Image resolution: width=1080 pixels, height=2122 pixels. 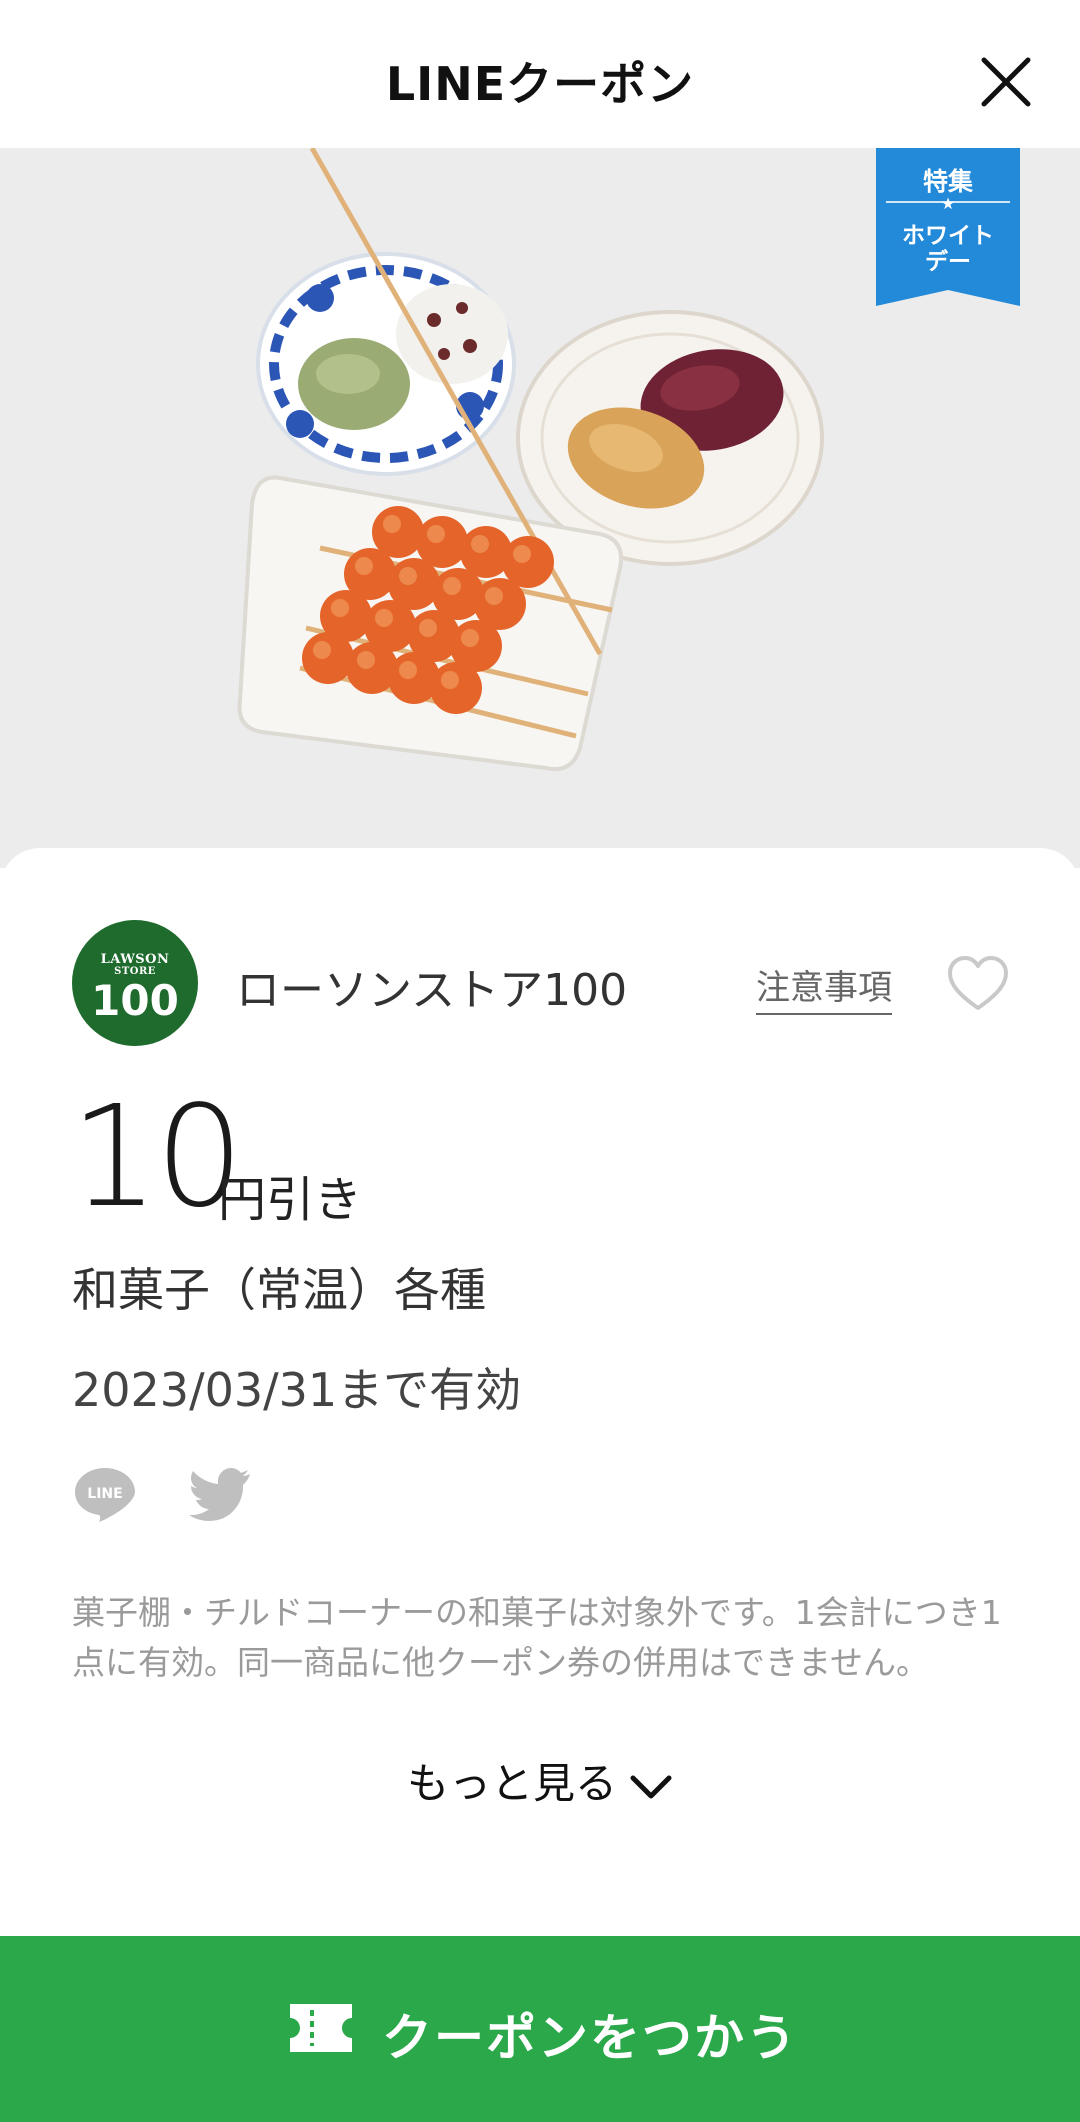 I want to click on twitter-icon, so click(x=220, y=1494).